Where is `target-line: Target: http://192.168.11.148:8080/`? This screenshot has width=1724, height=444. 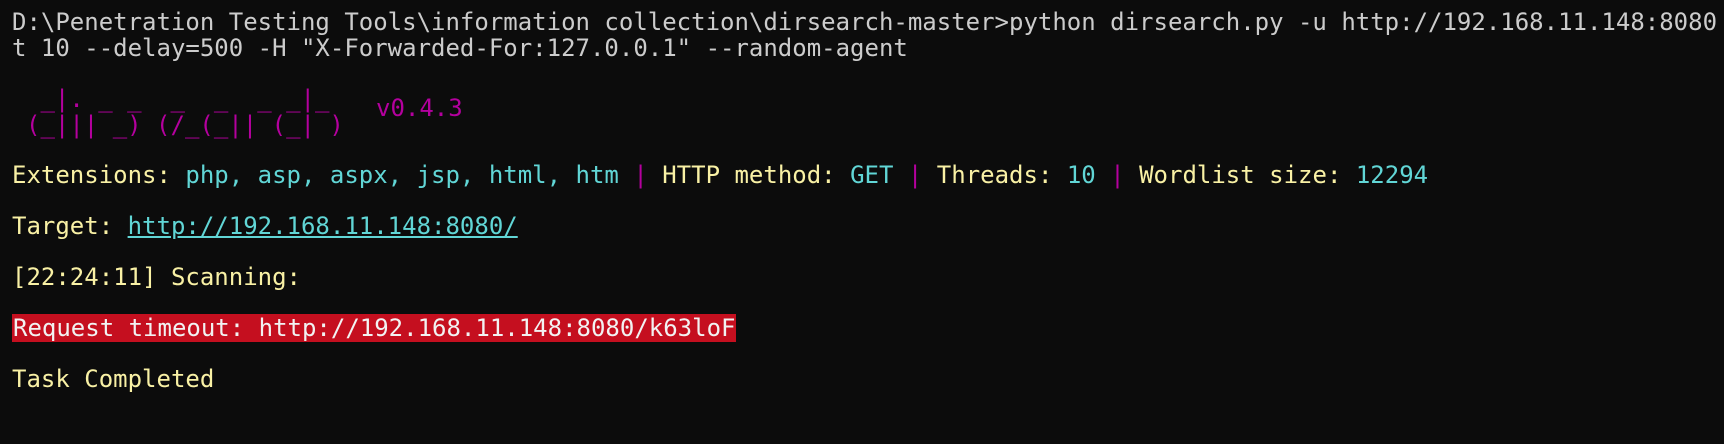 target-line: Target: http://192.168.11.148:8080/ is located at coordinates (265, 226).